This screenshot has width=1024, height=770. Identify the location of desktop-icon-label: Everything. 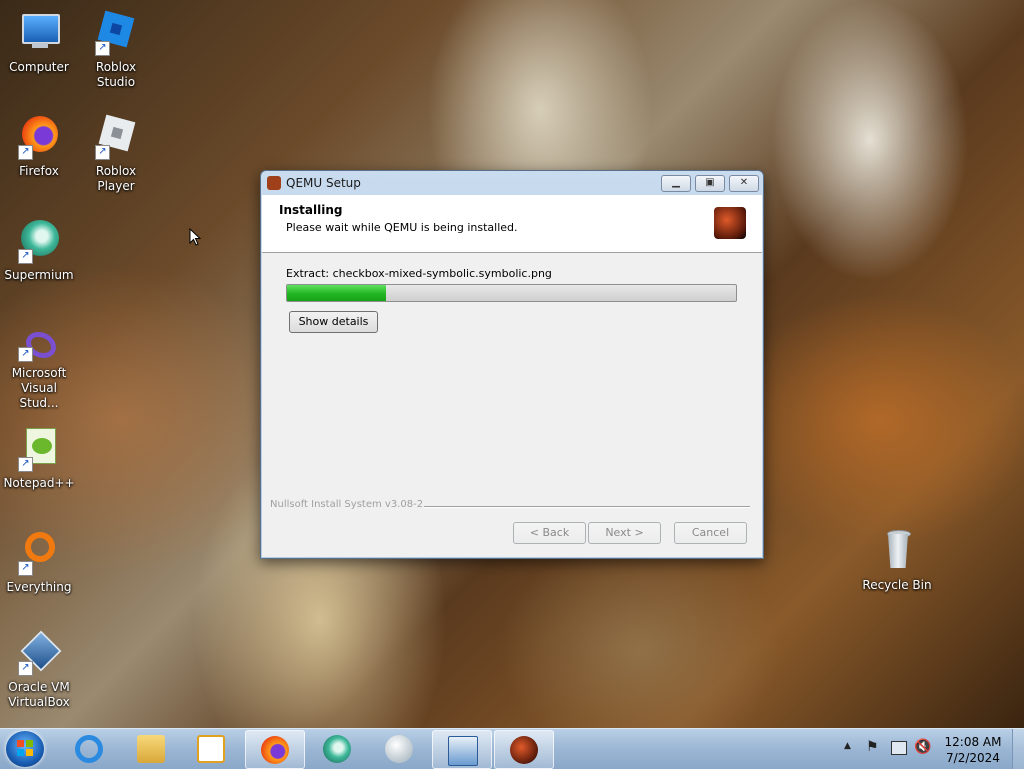
(39, 587).